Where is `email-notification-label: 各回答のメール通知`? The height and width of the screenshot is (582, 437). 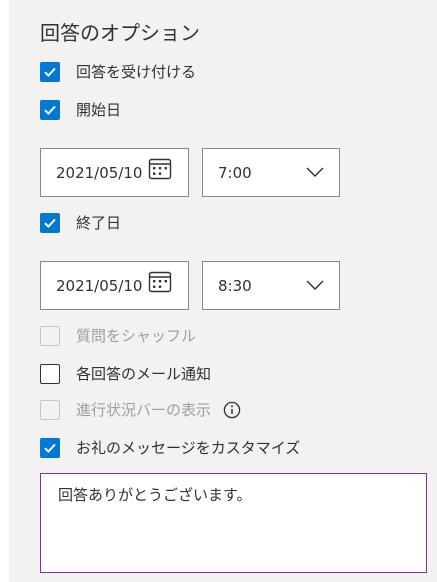 email-notification-label: 各回答のメール通知 is located at coordinates (144, 374).